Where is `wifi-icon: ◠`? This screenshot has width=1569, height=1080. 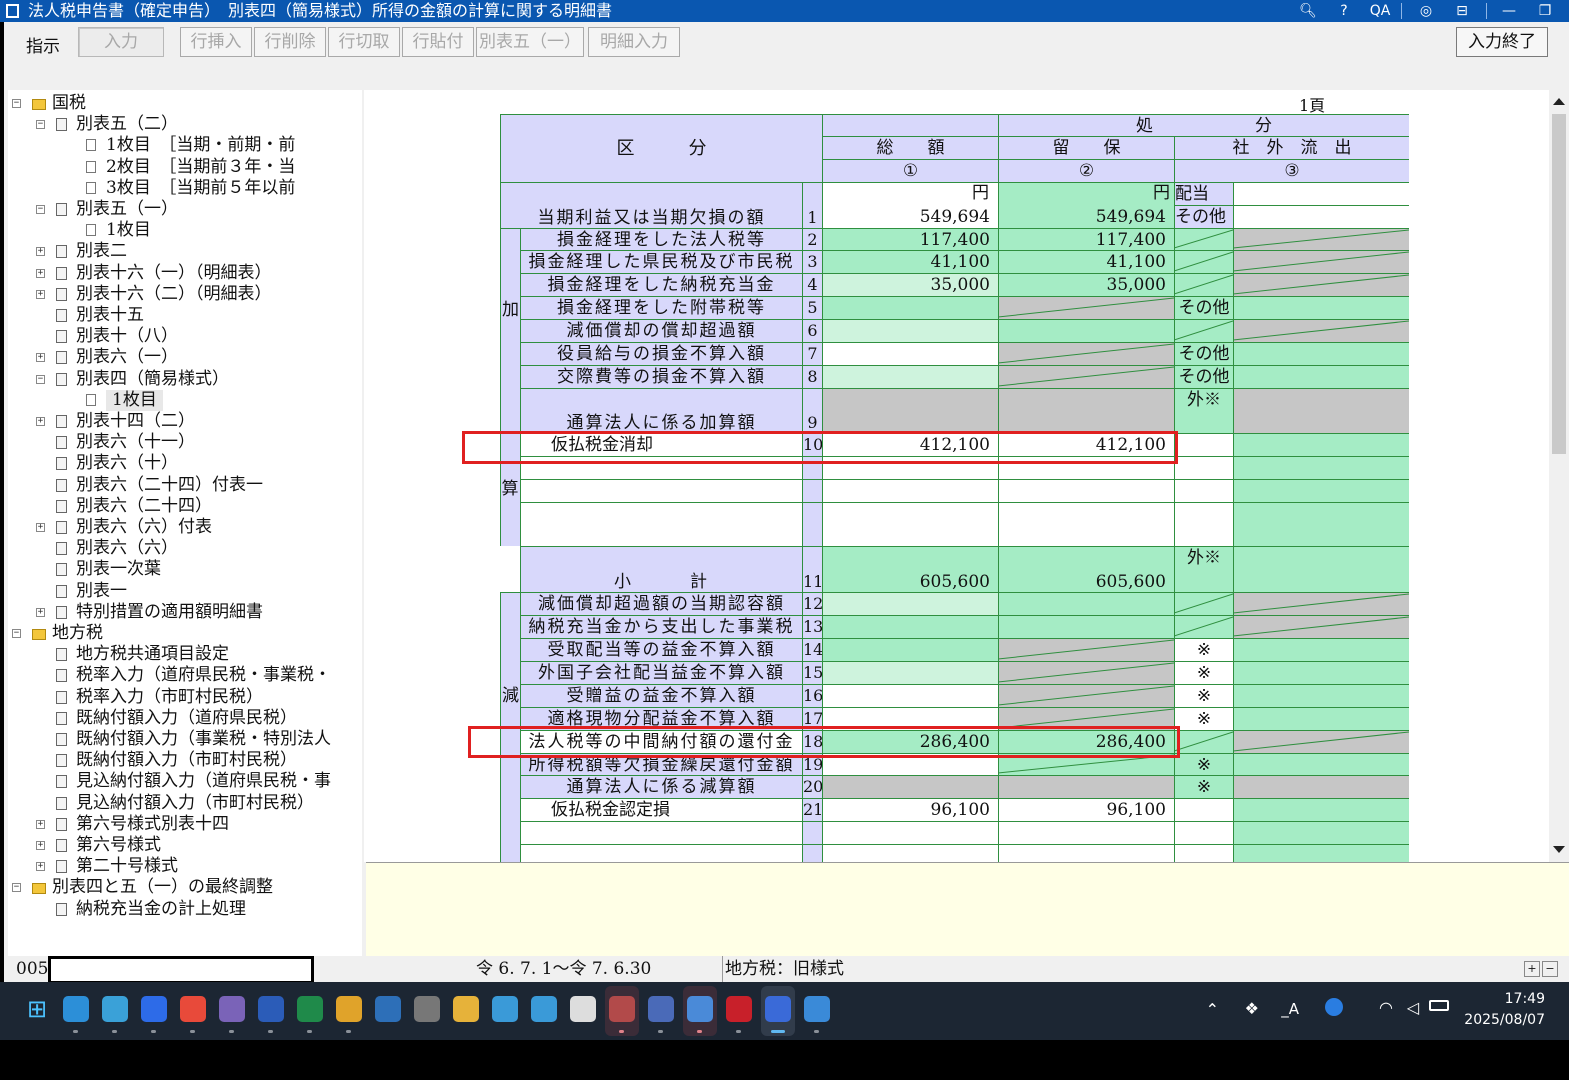 wifi-icon: ◠ is located at coordinates (1386, 1007).